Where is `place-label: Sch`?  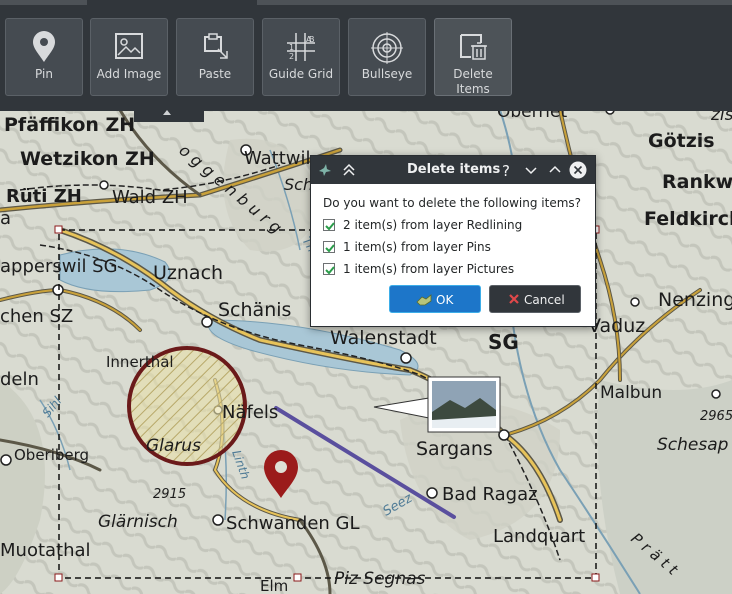
place-label: Sch is located at coordinates (298, 184).